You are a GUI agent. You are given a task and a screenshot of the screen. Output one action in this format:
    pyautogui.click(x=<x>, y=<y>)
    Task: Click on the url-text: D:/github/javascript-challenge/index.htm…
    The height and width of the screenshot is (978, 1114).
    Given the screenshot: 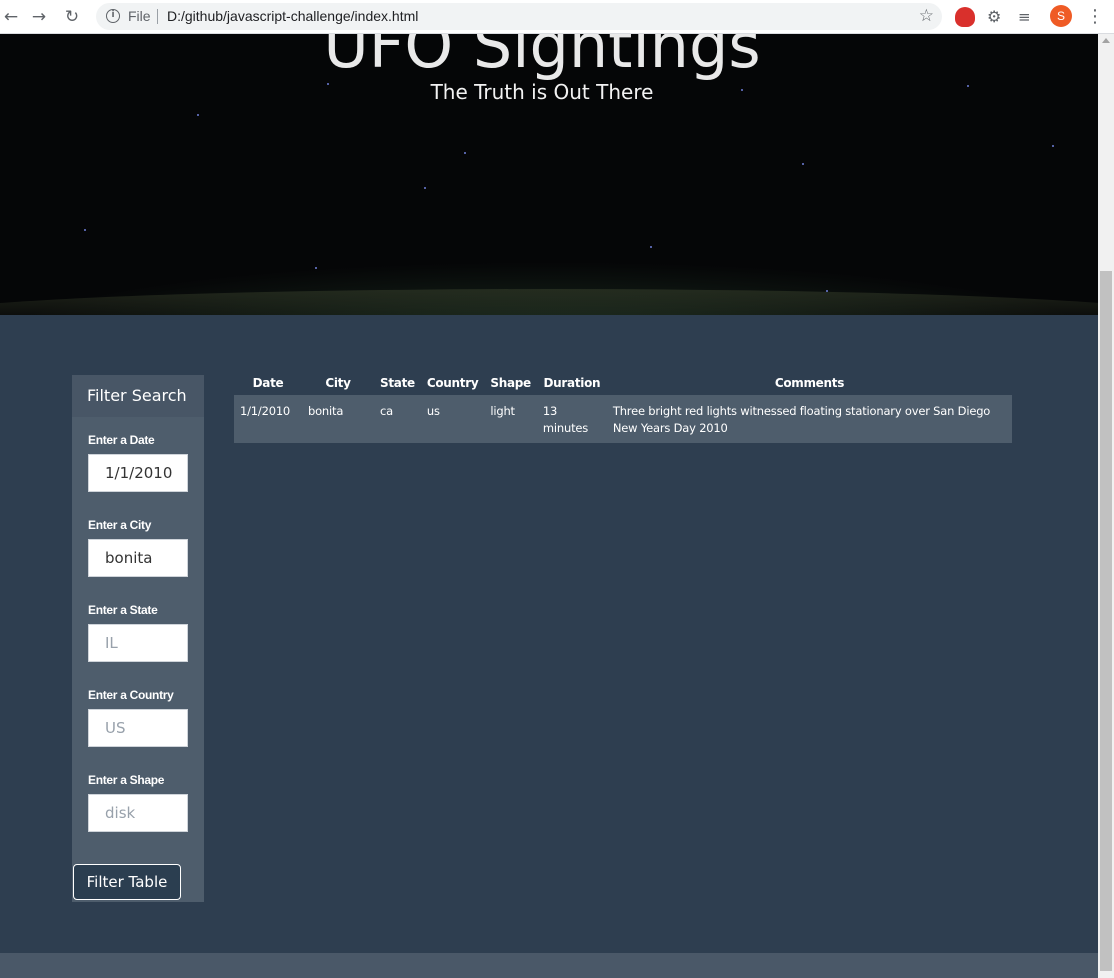 What is the action you would take?
    pyautogui.click(x=292, y=16)
    